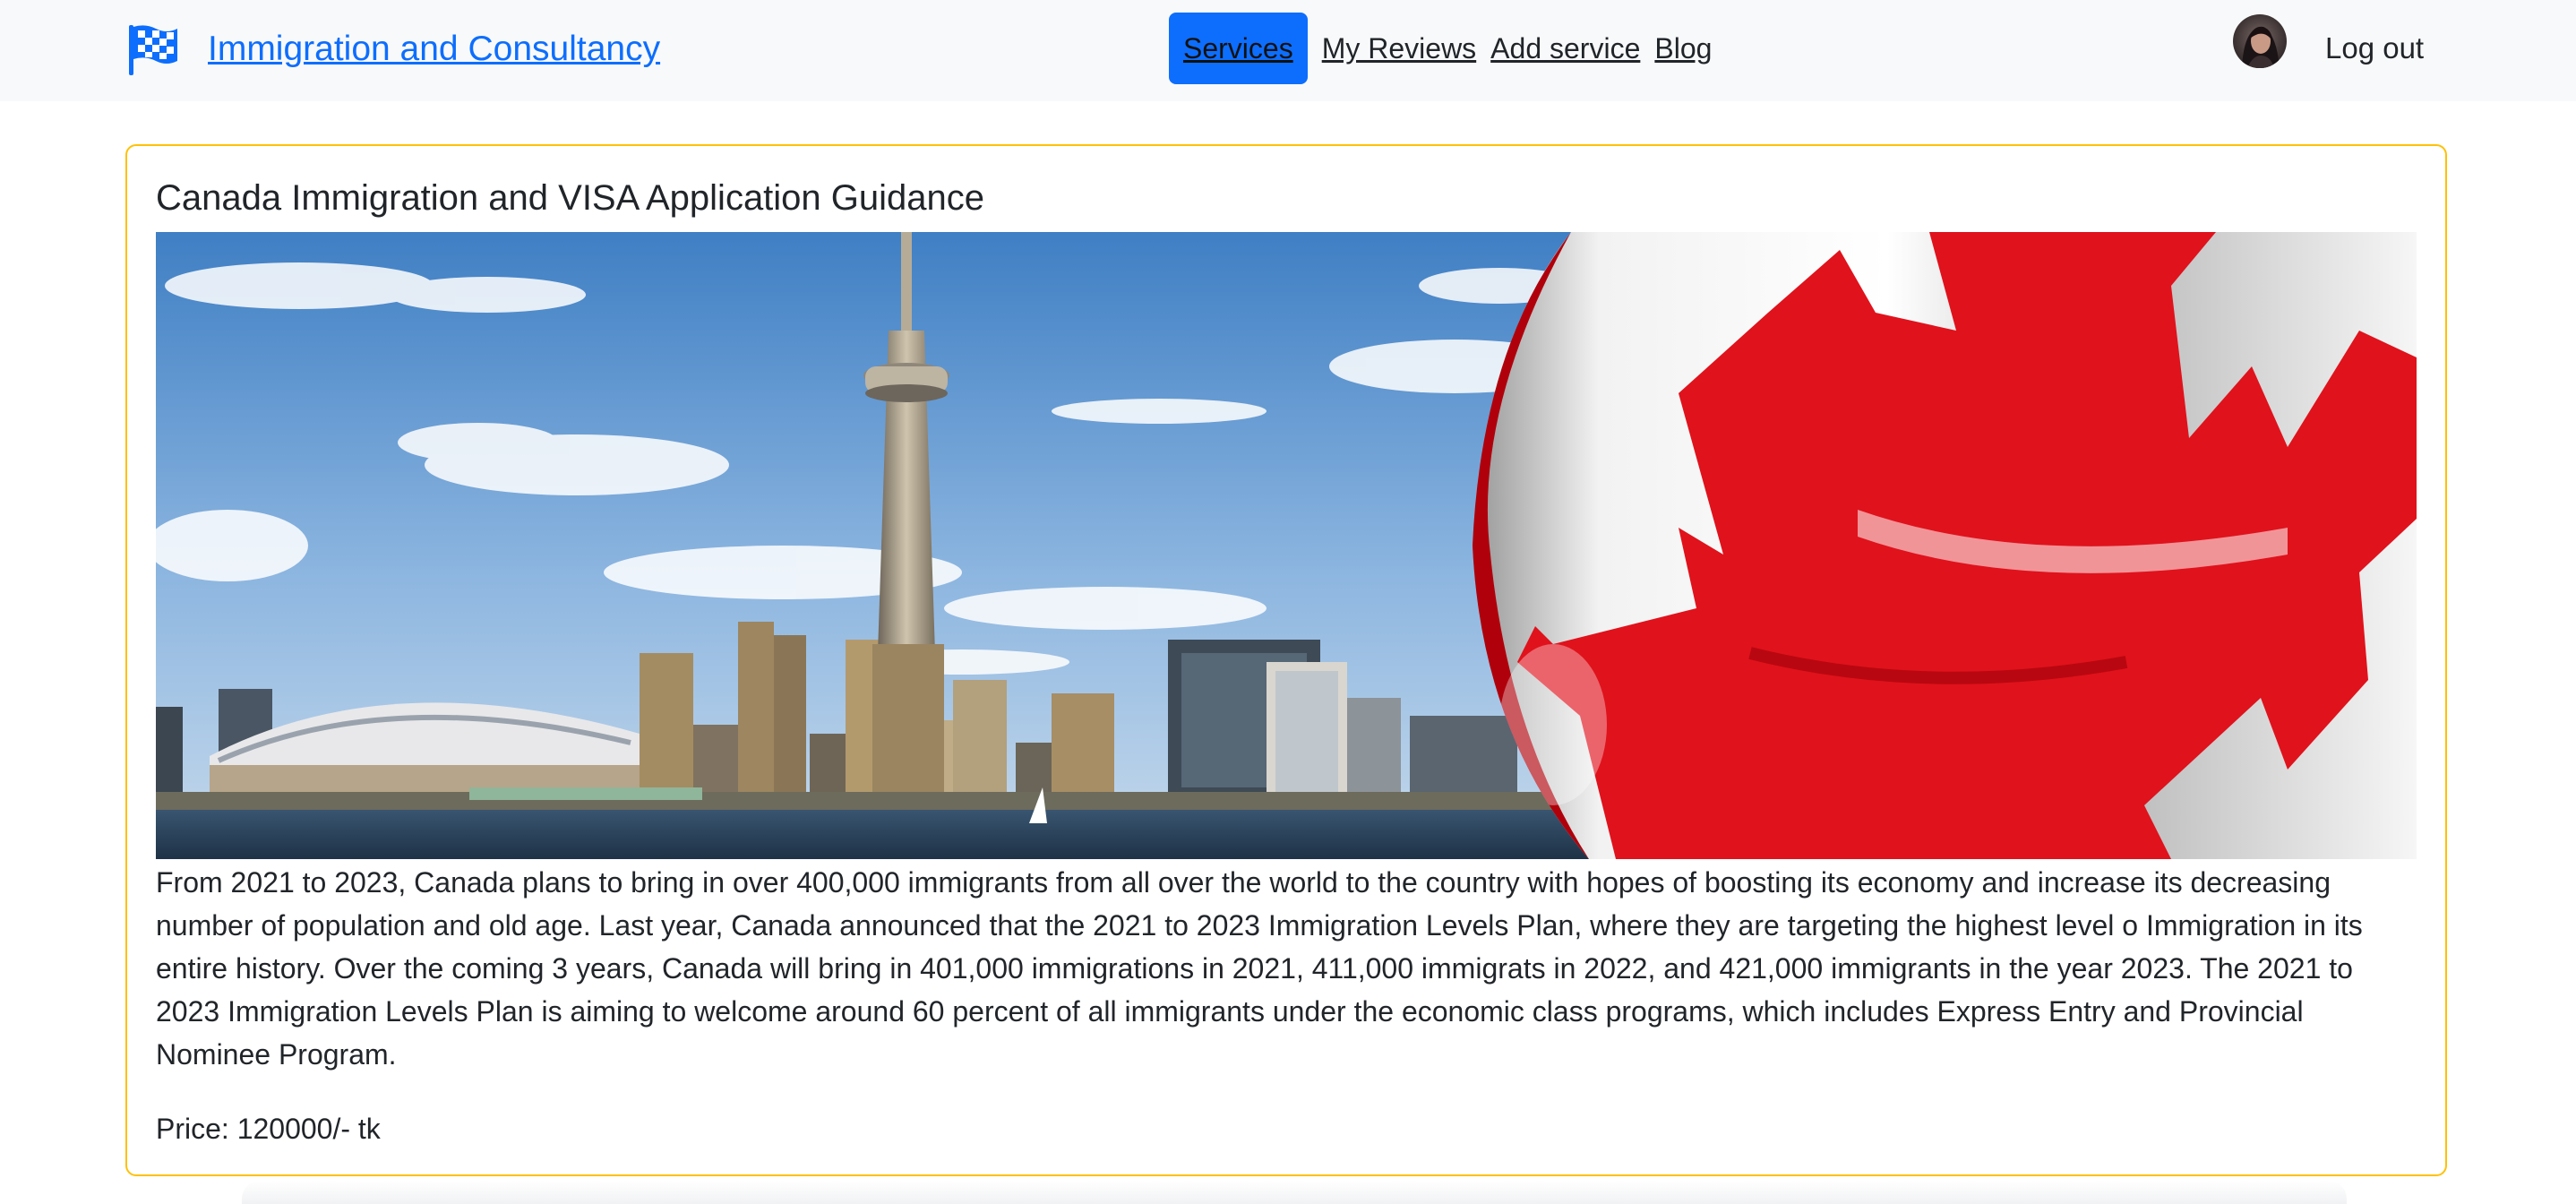 The height and width of the screenshot is (1204, 2576). Describe the element at coordinates (2260, 41) in the screenshot. I see `user-avatar` at that location.